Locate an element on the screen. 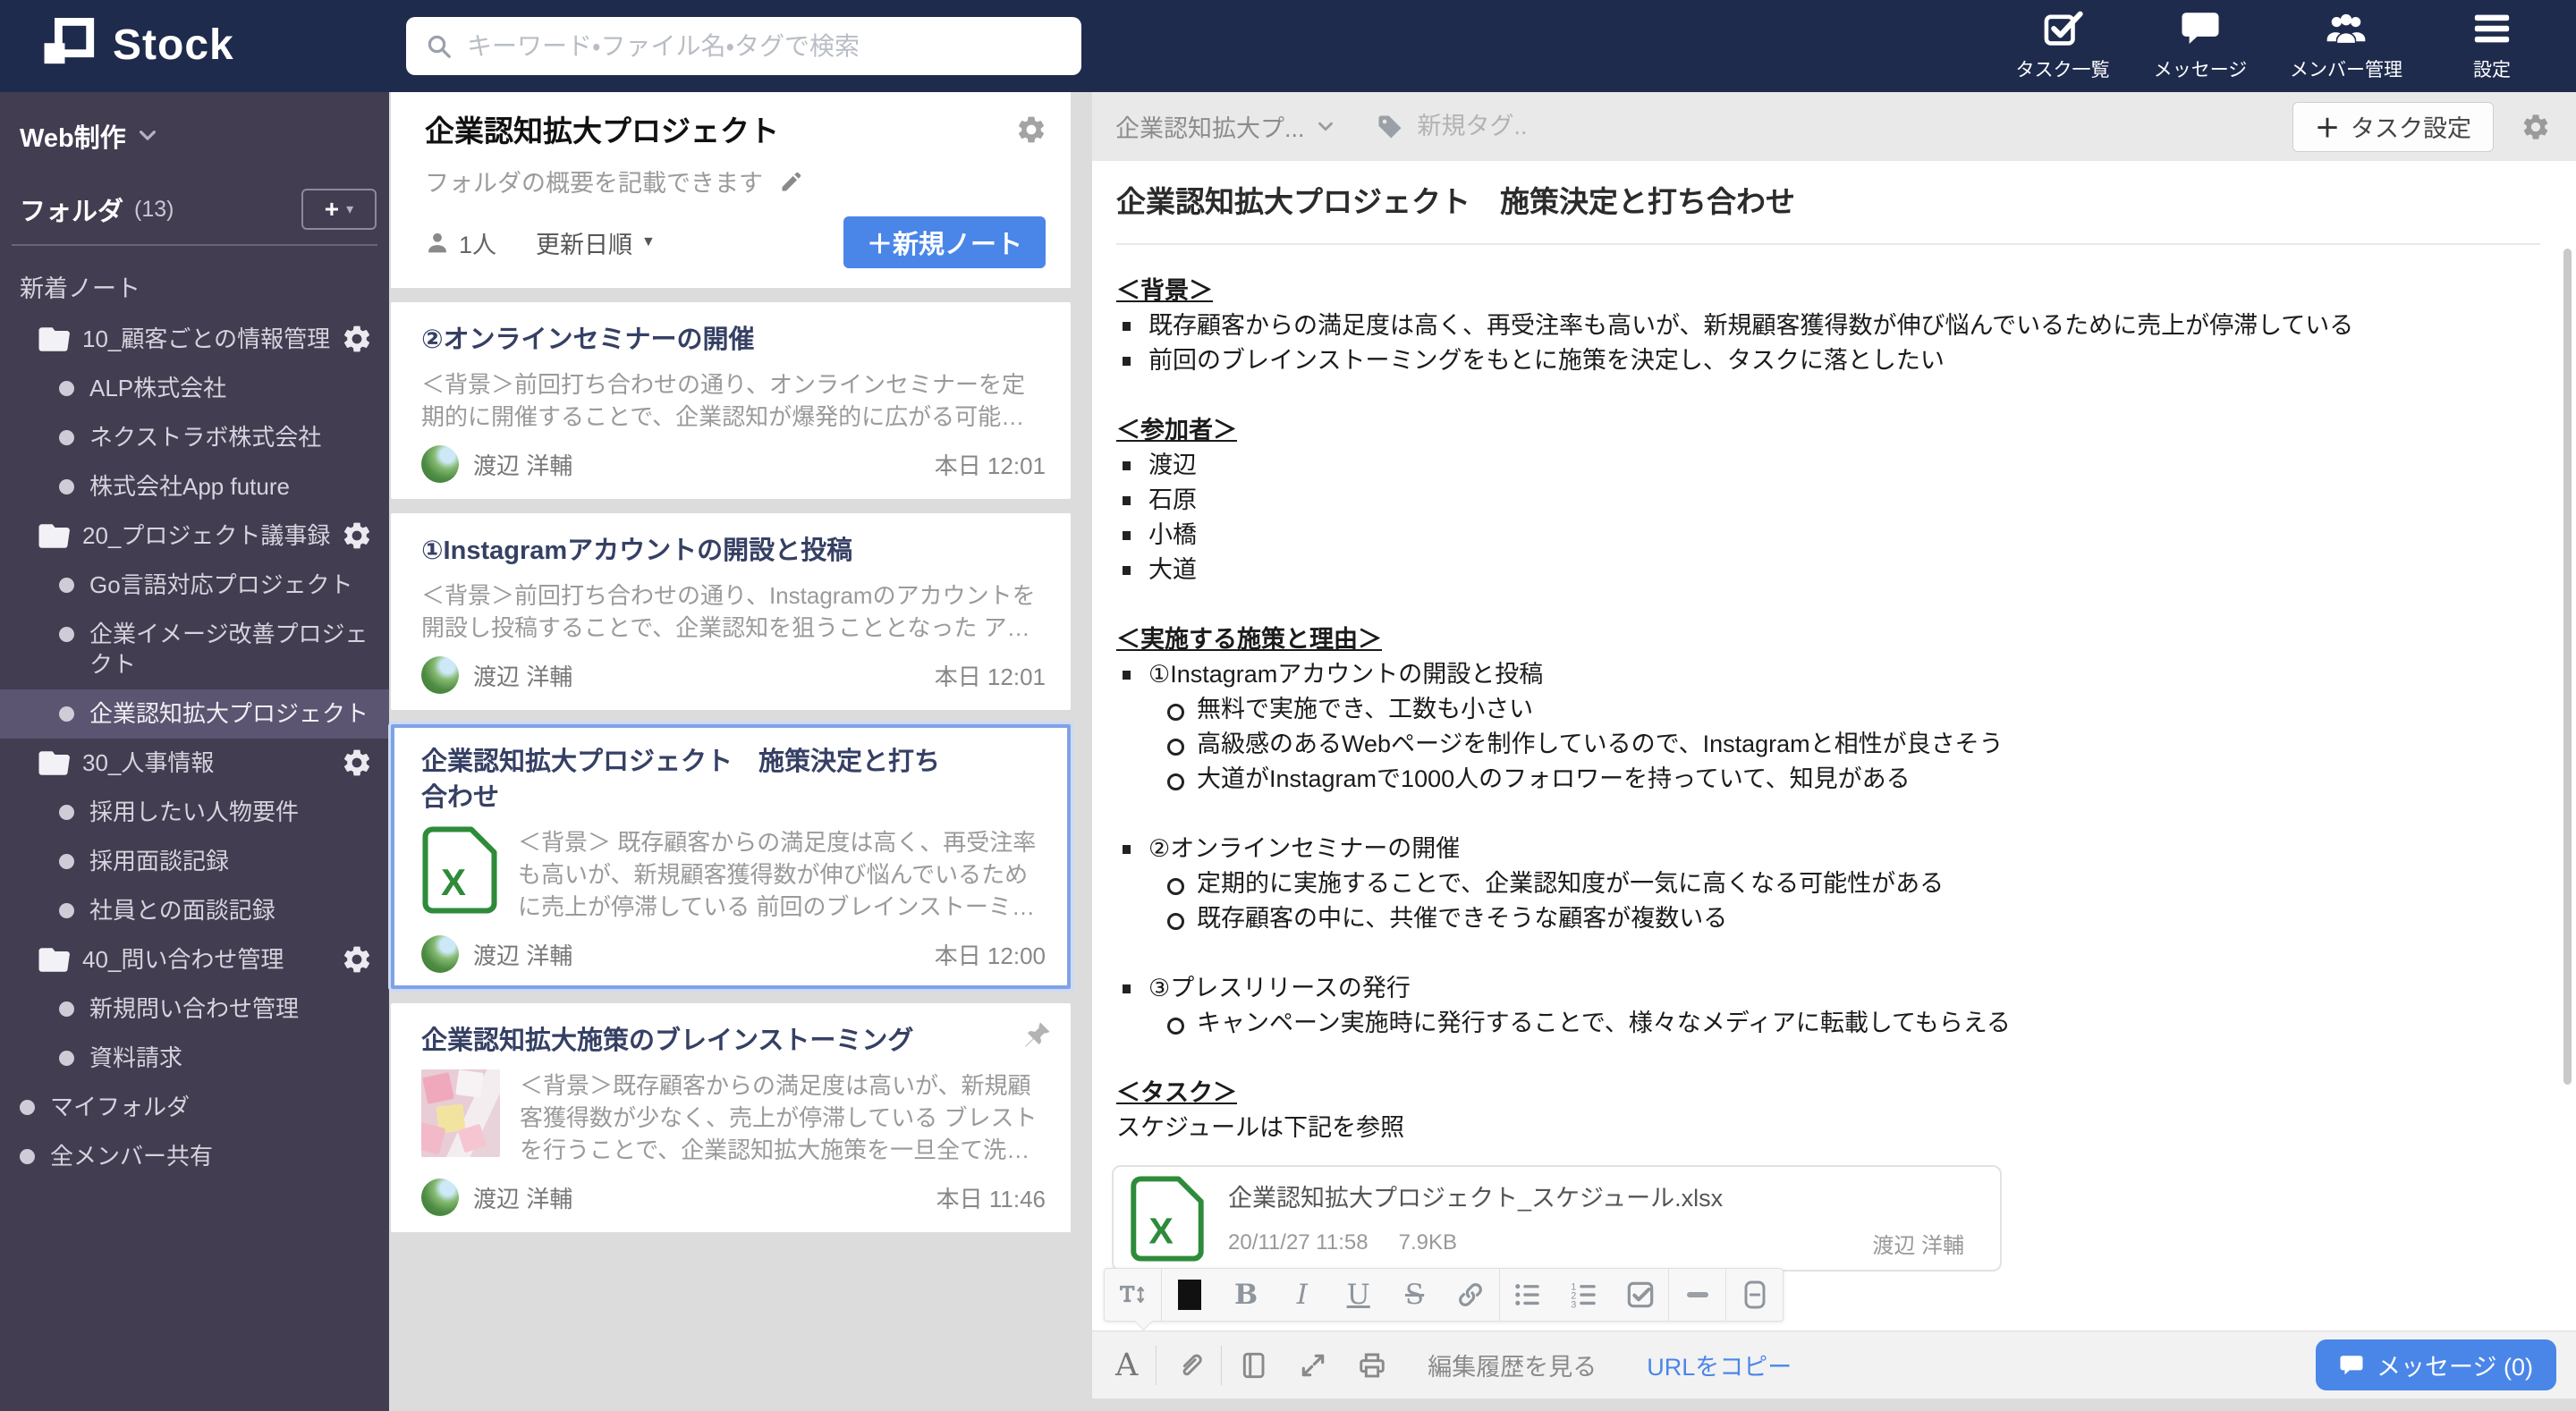  members-icon is located at coordinates (2346, 28).